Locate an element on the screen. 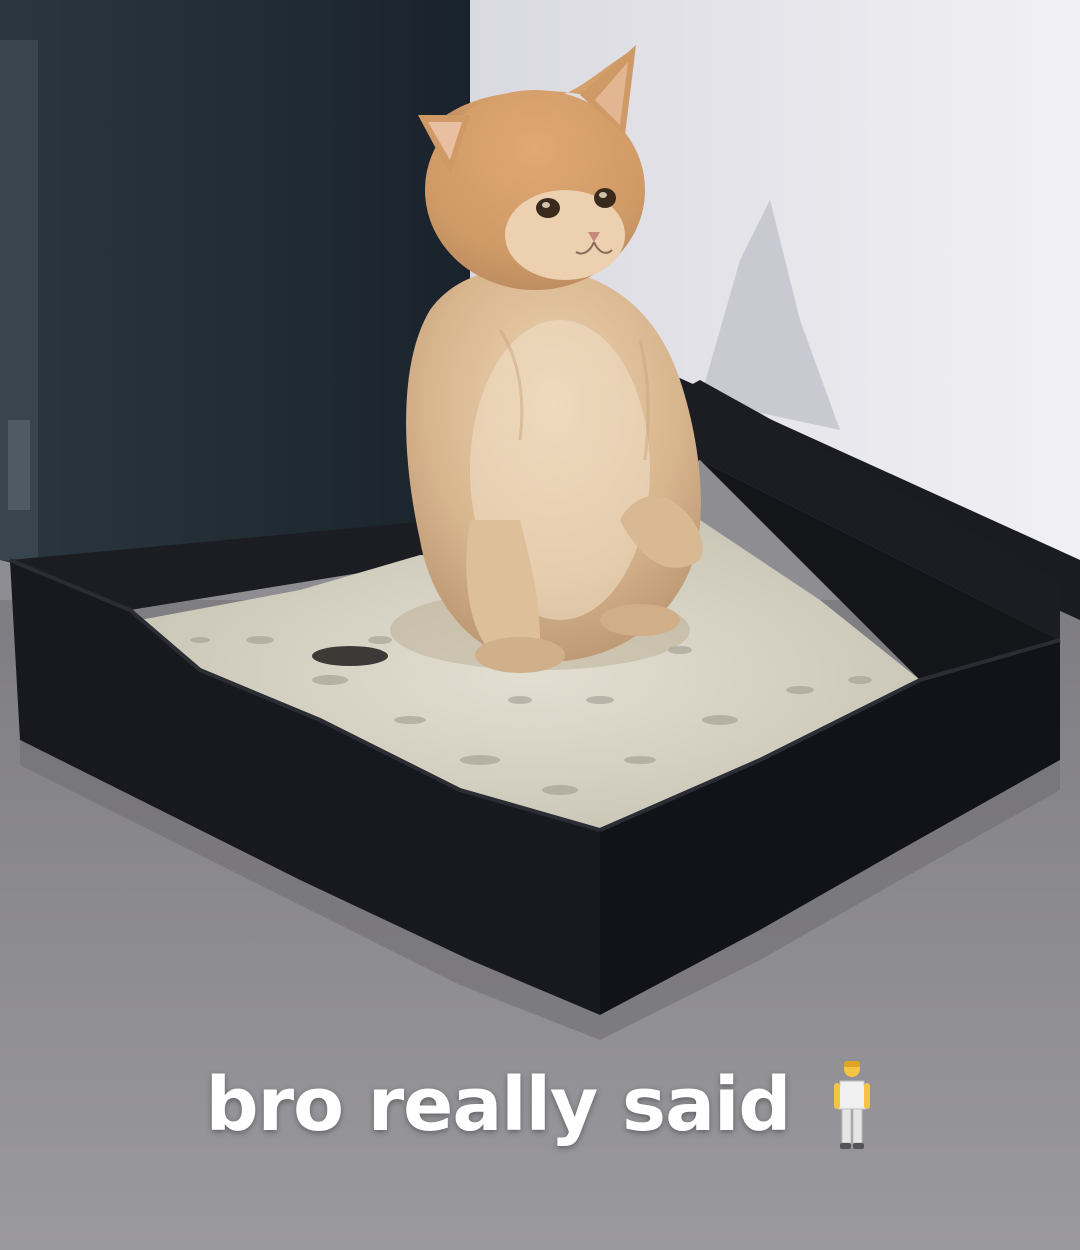 The width and height of the screenshot is (1080, 1250). kitten-left-eye is located at coordinates (548, 208).